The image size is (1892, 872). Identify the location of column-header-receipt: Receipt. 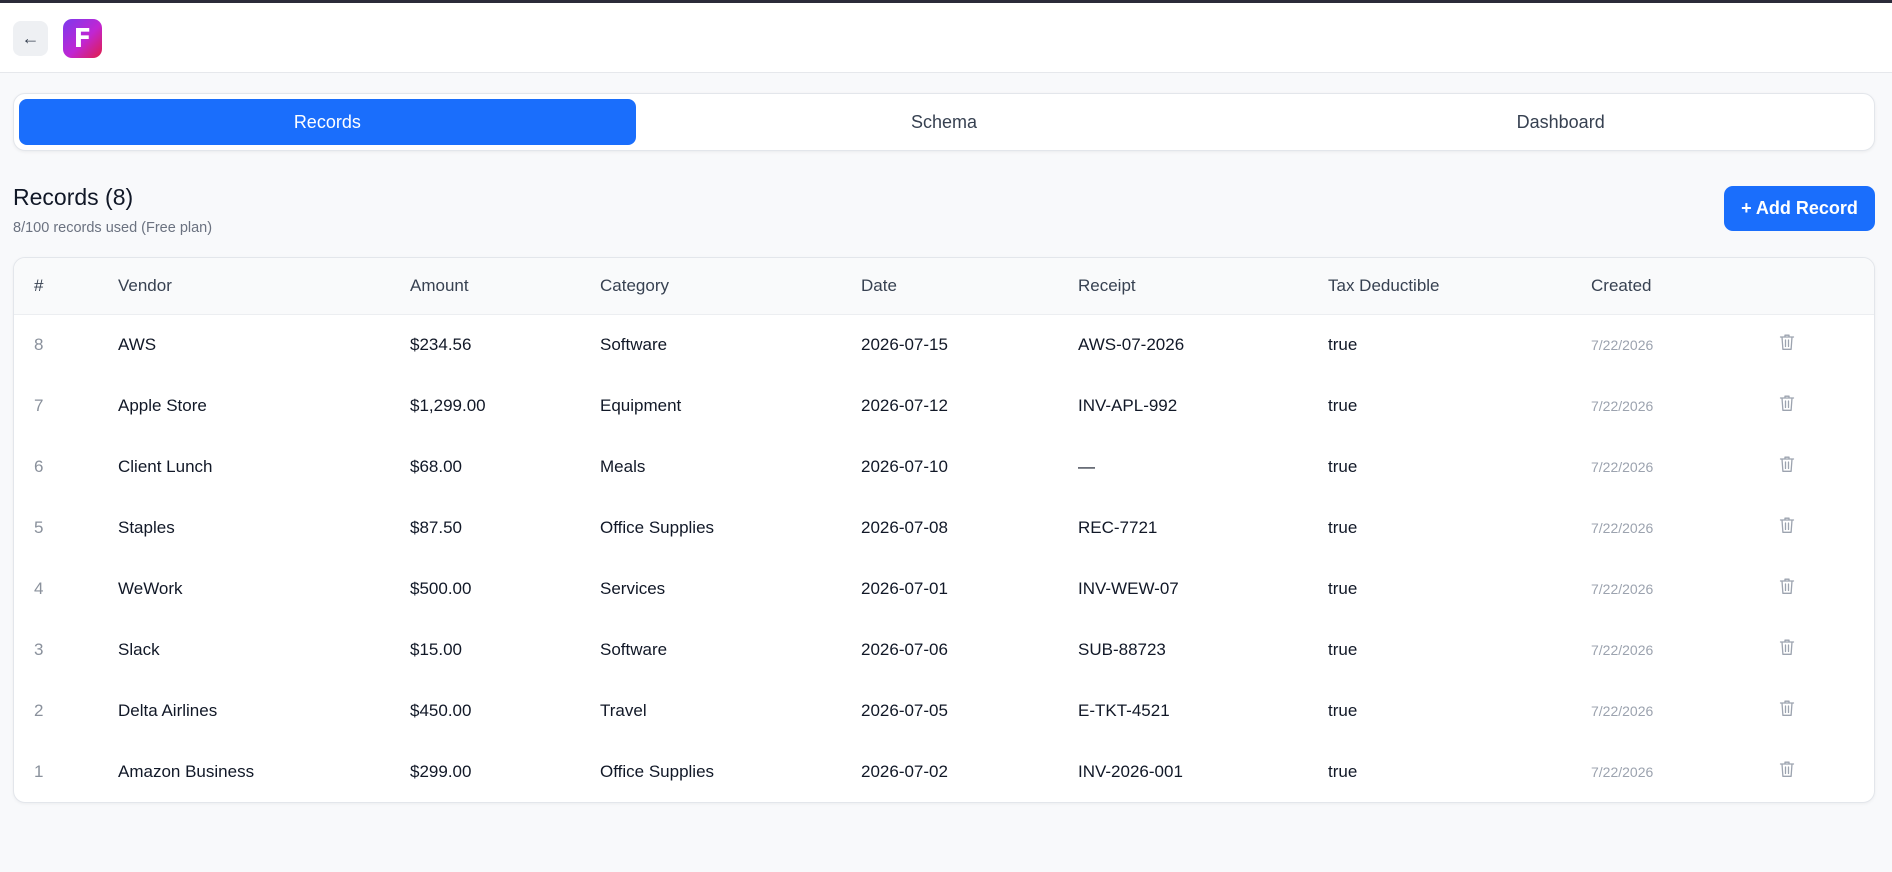
(1203, 286).